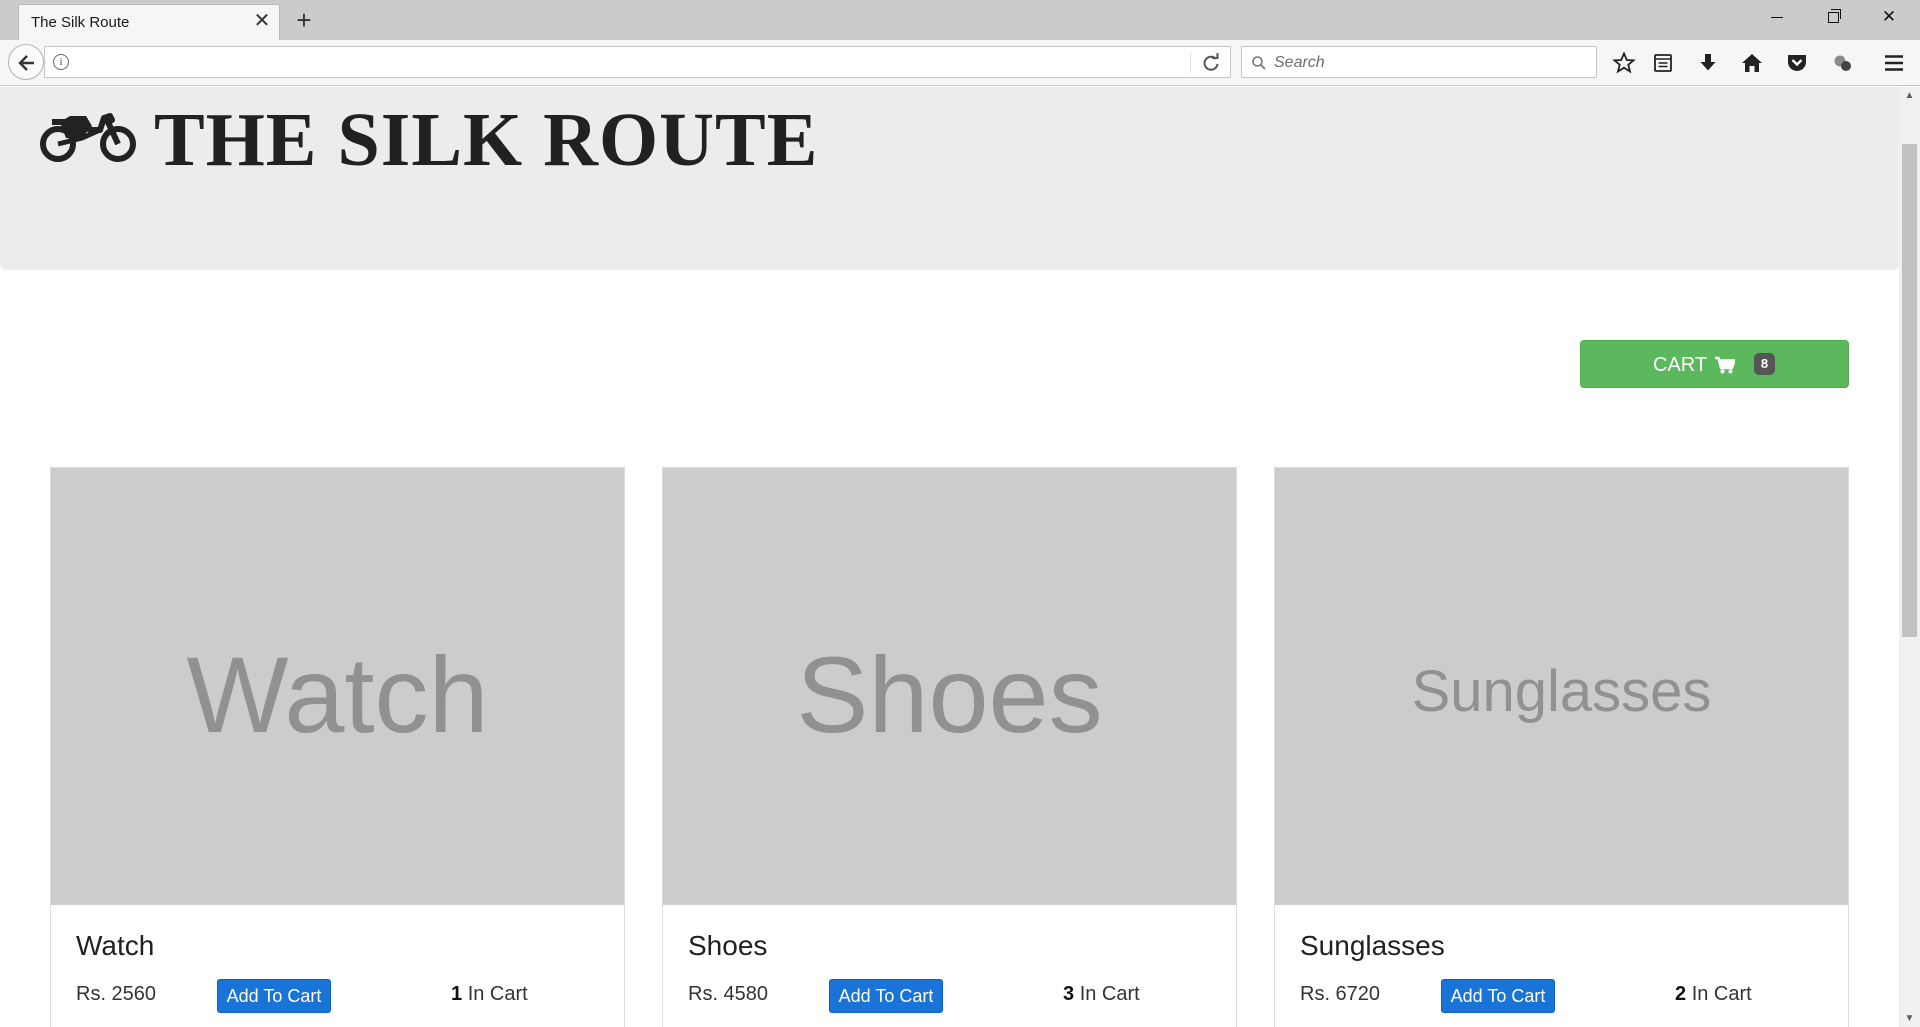 This screenshot has height=1027, width=1920. What do you see at coordinates (728, 945) in the screenshot?
I see `product-name: Shoes` at bounding box center [728, 945].